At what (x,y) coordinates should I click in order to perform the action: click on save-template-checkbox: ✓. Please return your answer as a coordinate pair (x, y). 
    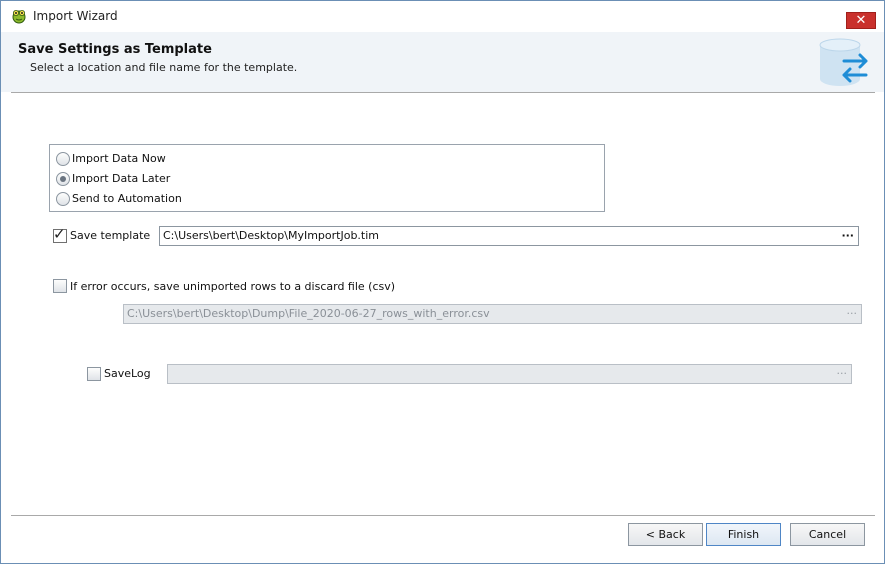
    Looking at the image, I should click on (60, 234).